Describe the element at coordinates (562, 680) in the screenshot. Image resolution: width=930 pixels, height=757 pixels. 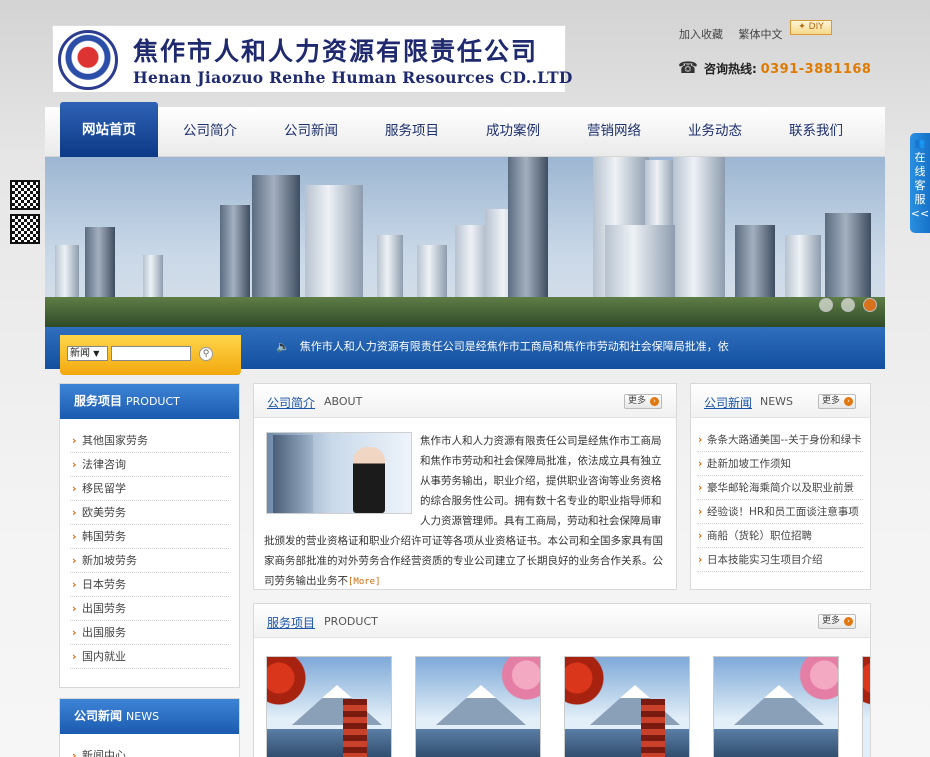
I see `products-panel: 服务项目 PRODUCT 更多 ›` at that location.